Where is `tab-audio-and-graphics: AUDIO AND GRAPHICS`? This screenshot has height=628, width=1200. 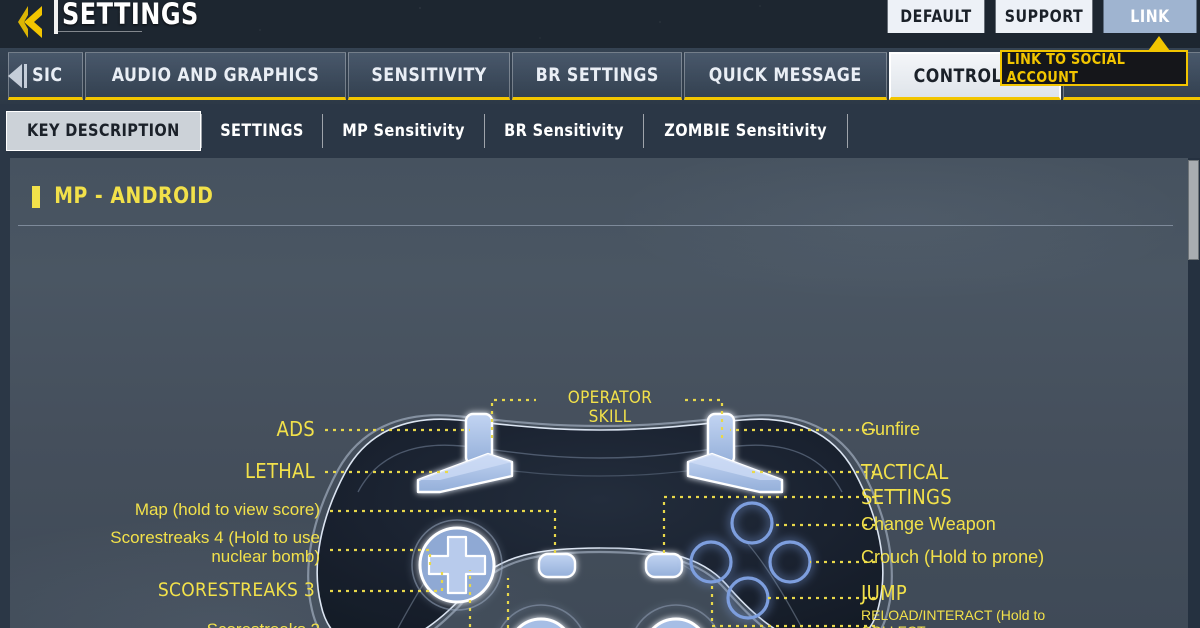 tab-audio-and-graphics: AUDIO AND GRAPHICS is located at coordinates (215, 76).